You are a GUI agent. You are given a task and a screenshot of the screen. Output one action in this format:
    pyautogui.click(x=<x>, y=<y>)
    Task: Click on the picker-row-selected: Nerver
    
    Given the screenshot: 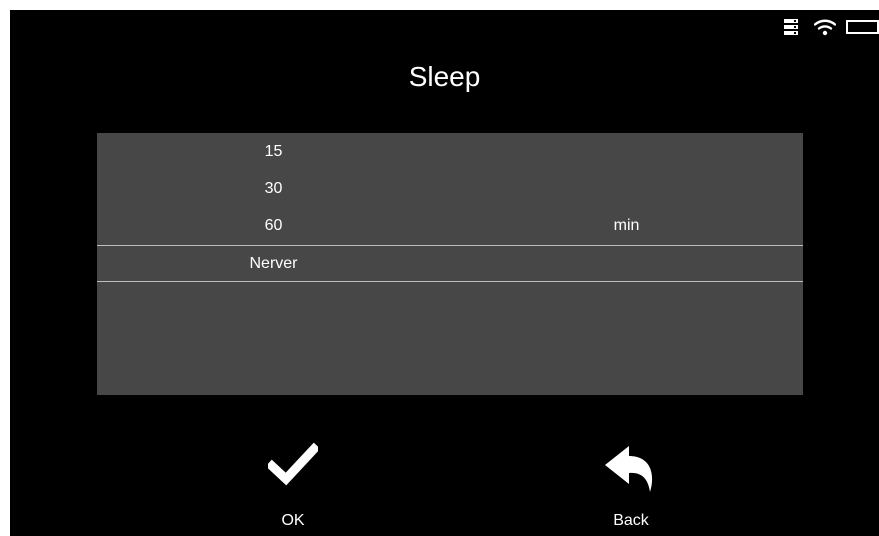 What is the action you would take?
    pyautogui.click(x=450, y=263)
    